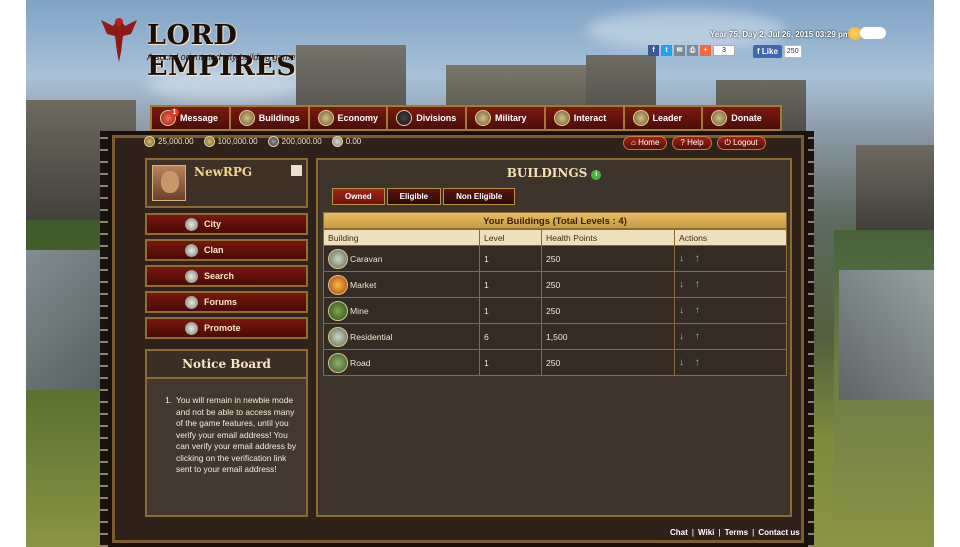  I want to click on share-bar: f t ✉ ⎙ + 3, so click(691, 50).